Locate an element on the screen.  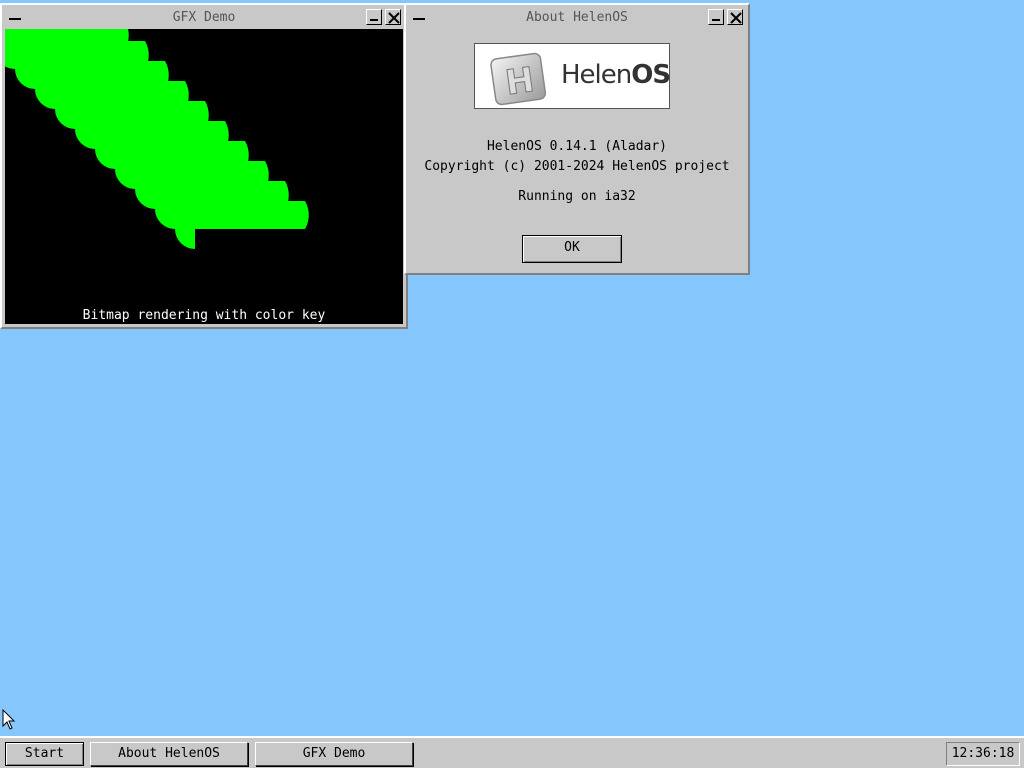
start-button: Start is located at coordinates (44, 754).